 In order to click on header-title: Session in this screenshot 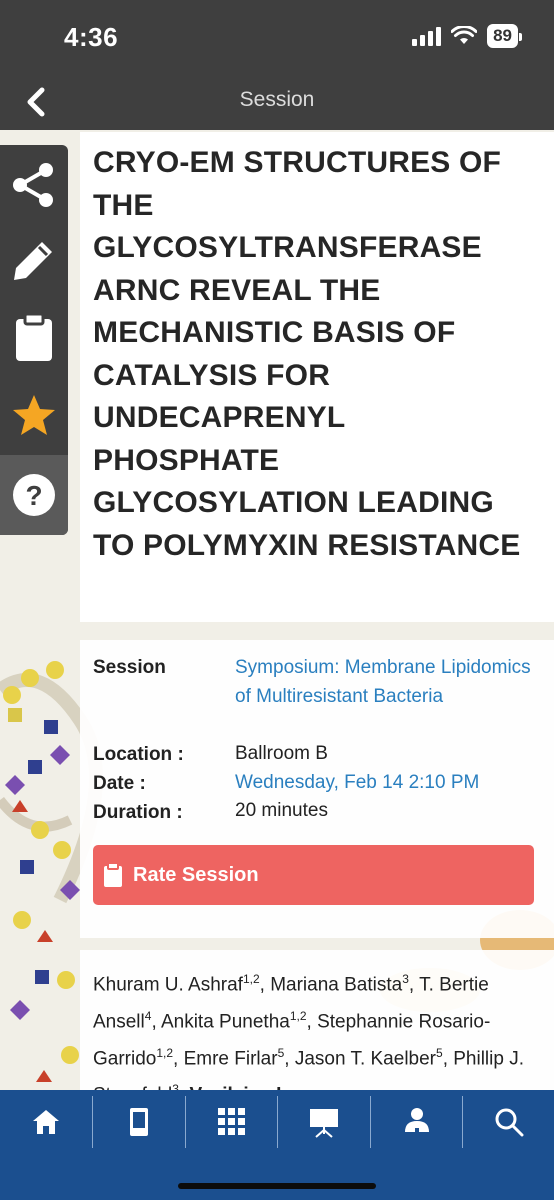, I will do `click(277, 99)`.